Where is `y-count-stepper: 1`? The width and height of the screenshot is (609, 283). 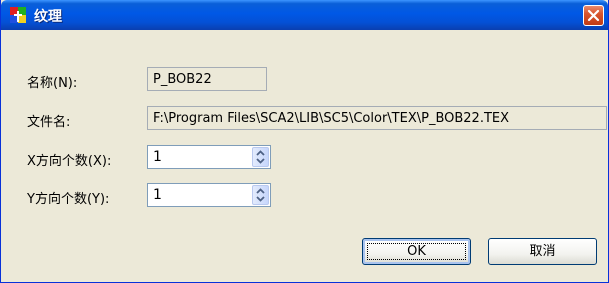
y-count-stepper: 1 is located at coordinates (209, 195).